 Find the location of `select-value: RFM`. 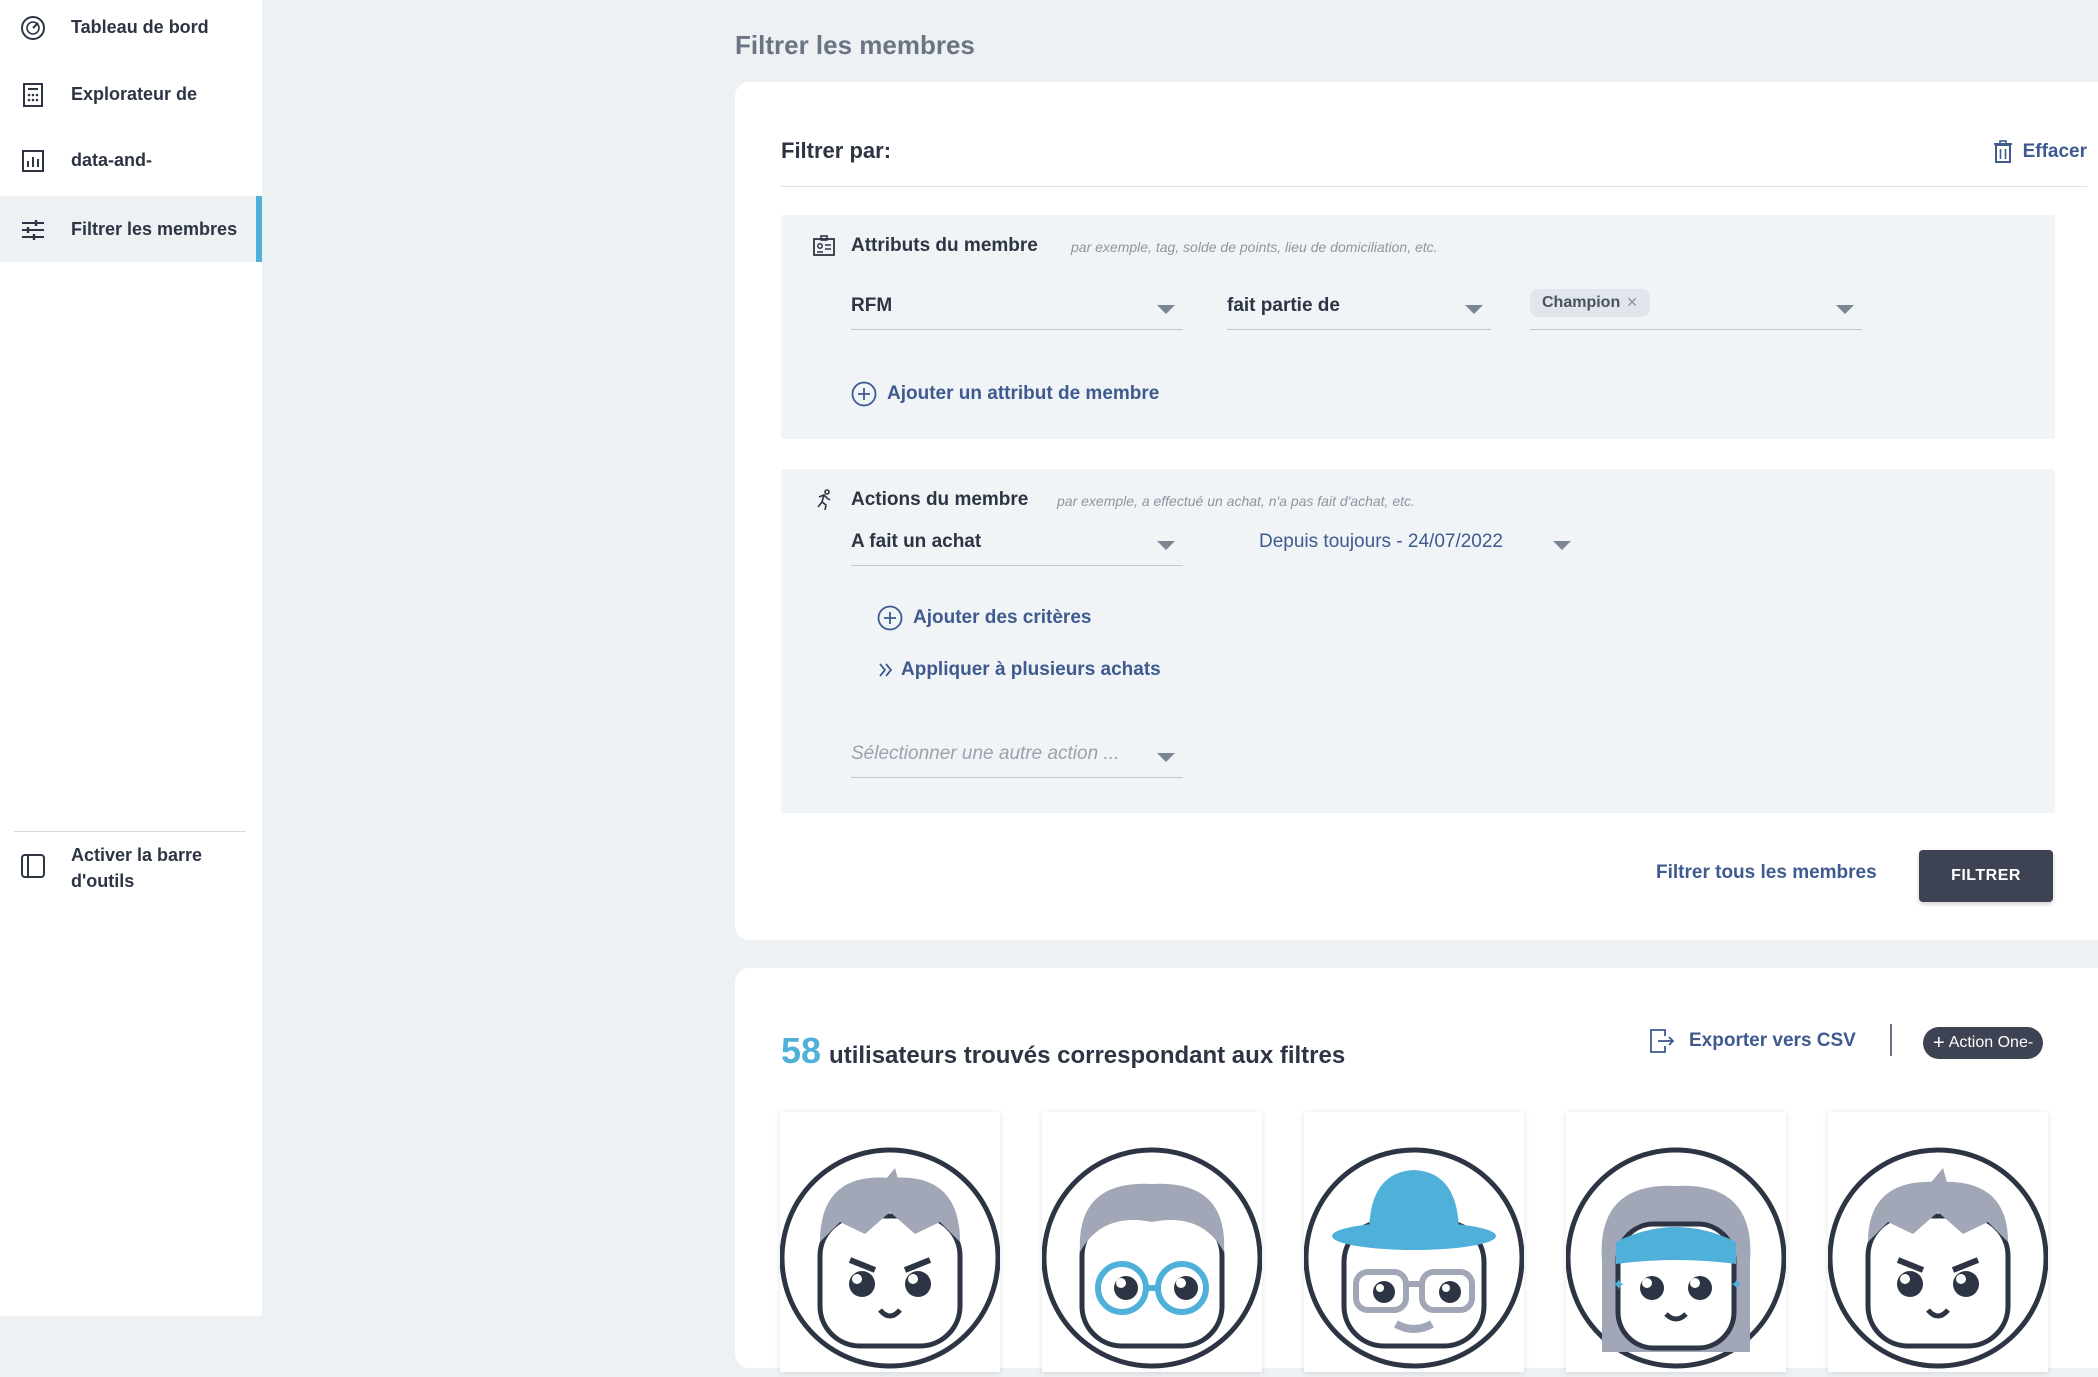

select-value: RFM is located at coordinates (872, 305).